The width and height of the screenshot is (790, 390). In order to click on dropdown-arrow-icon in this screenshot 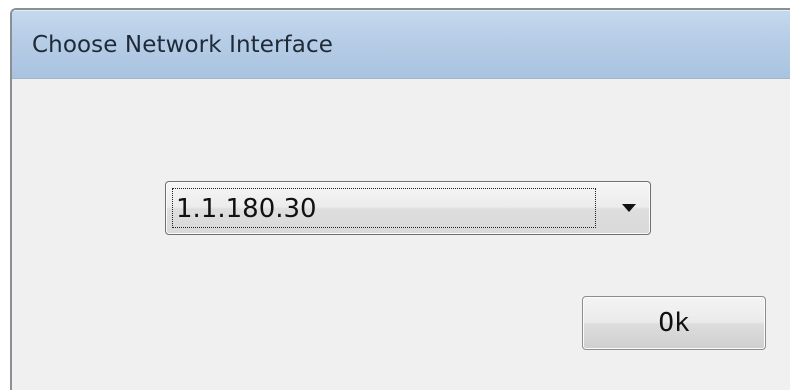, I will do `click(629, 208)`.